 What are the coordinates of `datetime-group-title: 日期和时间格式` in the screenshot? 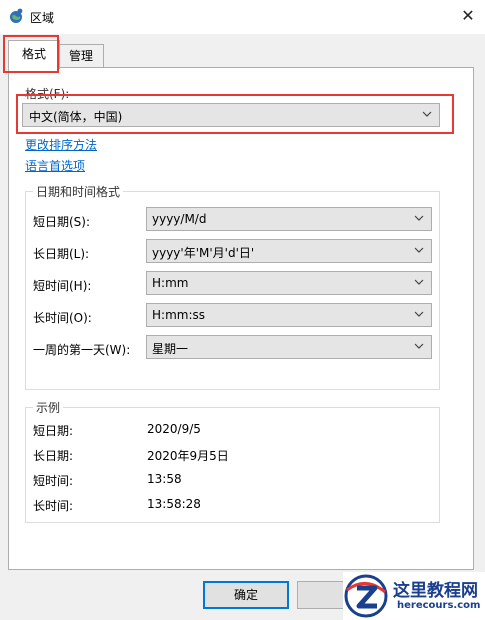 It's located at (78, 191).